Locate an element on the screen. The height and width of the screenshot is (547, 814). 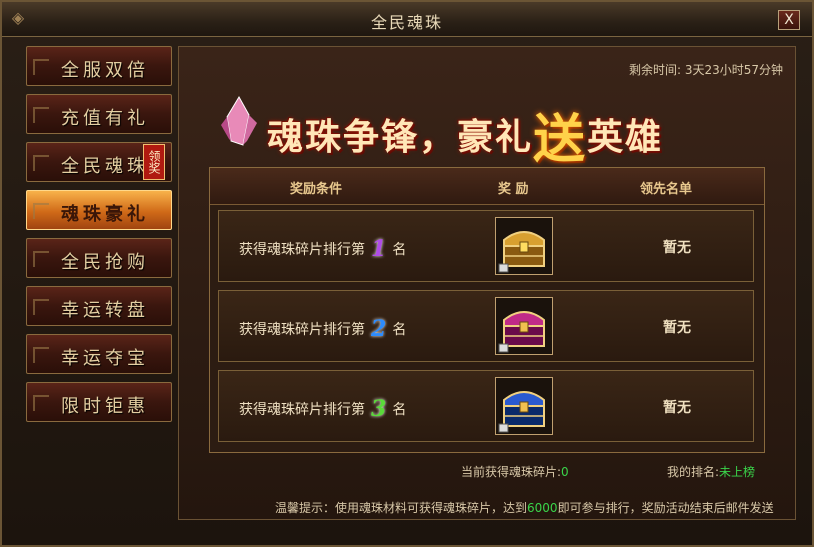
hint-prefix: 温馨提示：使用魂珠材料可获得魂珠碎片，达到 is located at coordinates (401, 508).